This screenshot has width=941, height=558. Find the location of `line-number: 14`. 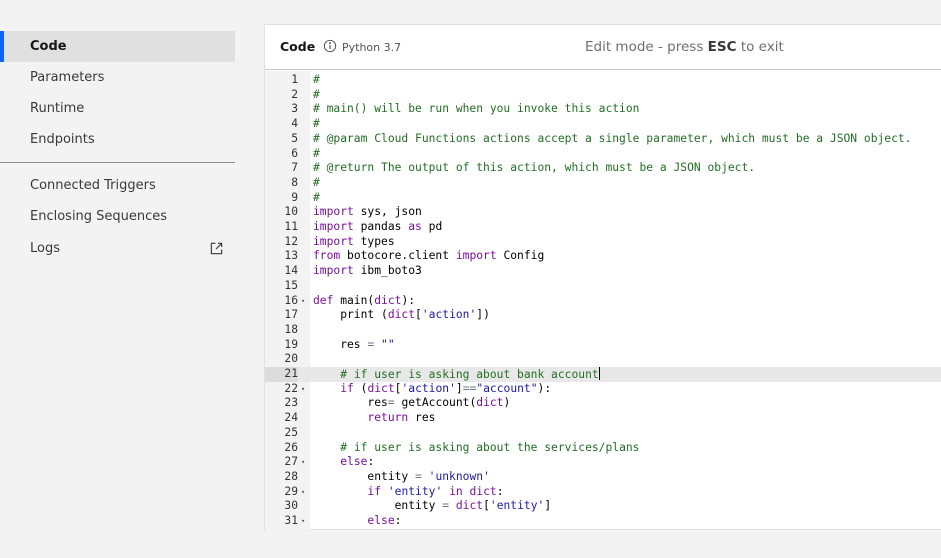

line-number: 14 is located at coordinates (291, 271).